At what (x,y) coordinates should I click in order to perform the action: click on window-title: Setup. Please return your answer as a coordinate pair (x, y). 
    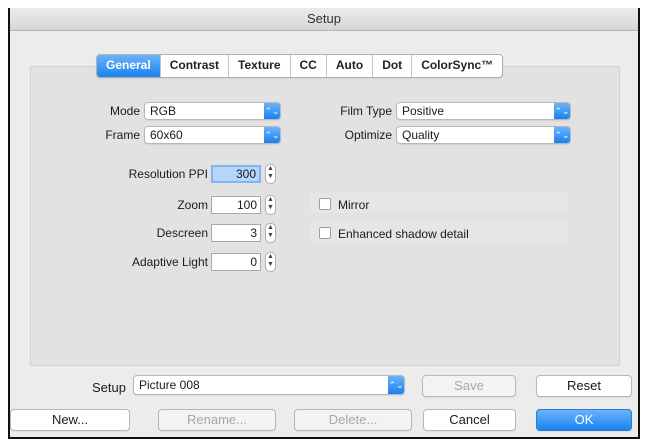
    Looking at the image, I should click on (324, 19).